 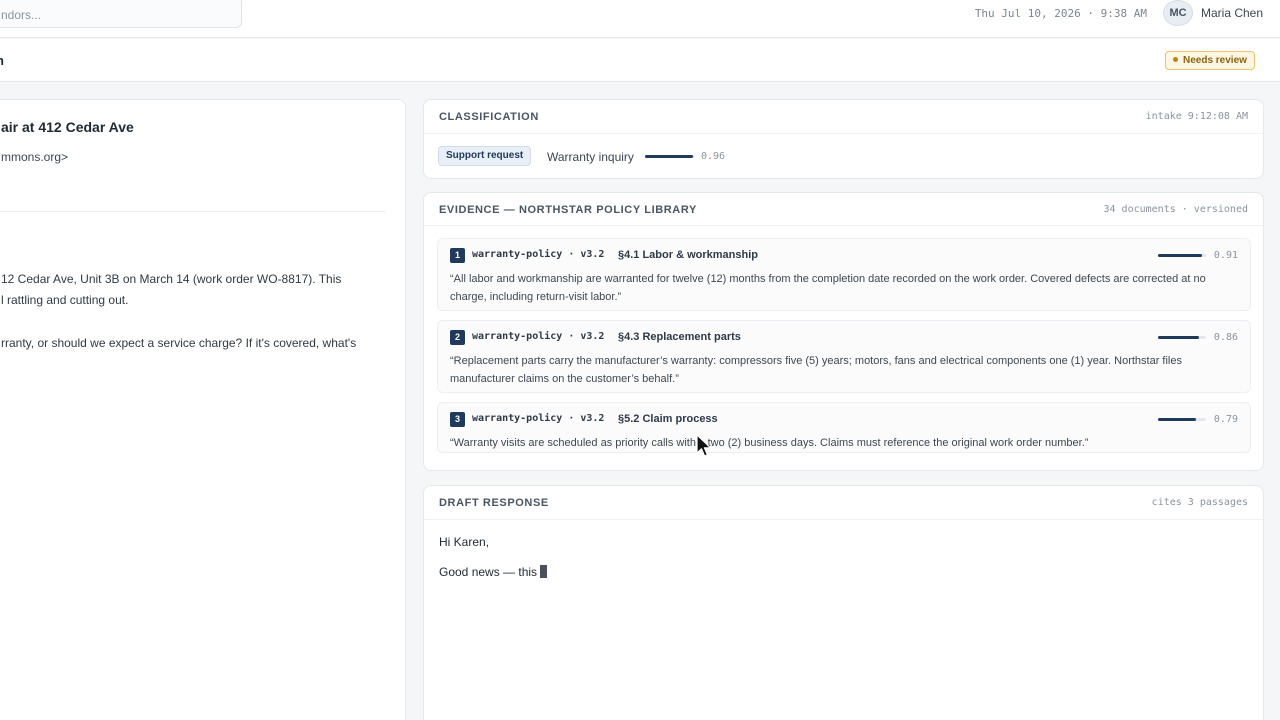 What do you see at coordinates (668, 419) in the screenshot?
I see `passage-section: §5.2 Claim process` at bounding box center [668, 419].